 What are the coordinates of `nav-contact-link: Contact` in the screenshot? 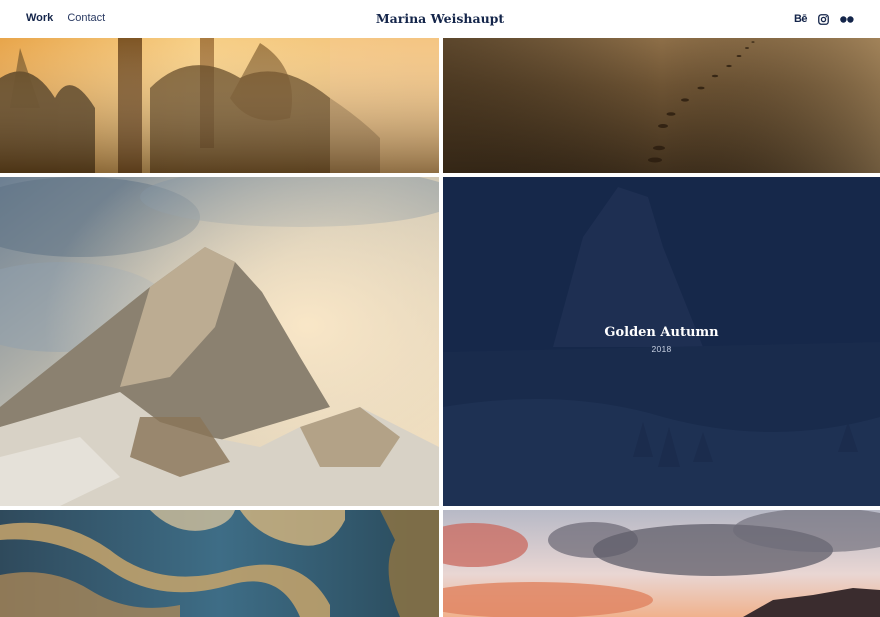 It's located at (86, 18).